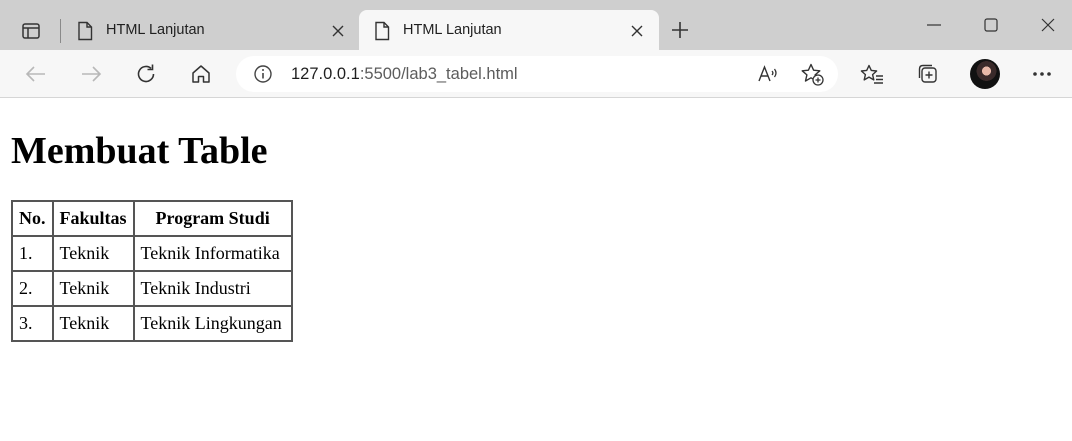  I want to click on info-icon, so click(263, 74).